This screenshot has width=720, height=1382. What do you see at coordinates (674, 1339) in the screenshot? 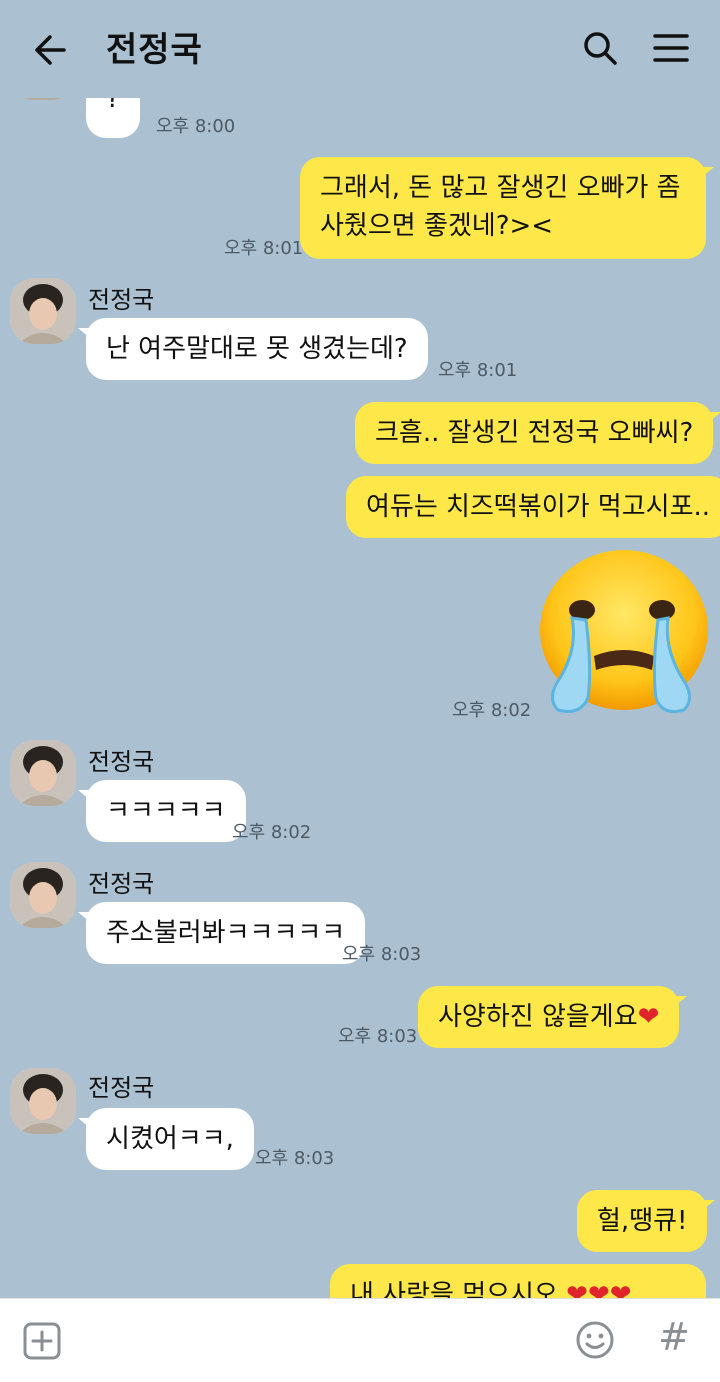
I see `hashtag-search-button: #` at bounding box center [674, 1339].